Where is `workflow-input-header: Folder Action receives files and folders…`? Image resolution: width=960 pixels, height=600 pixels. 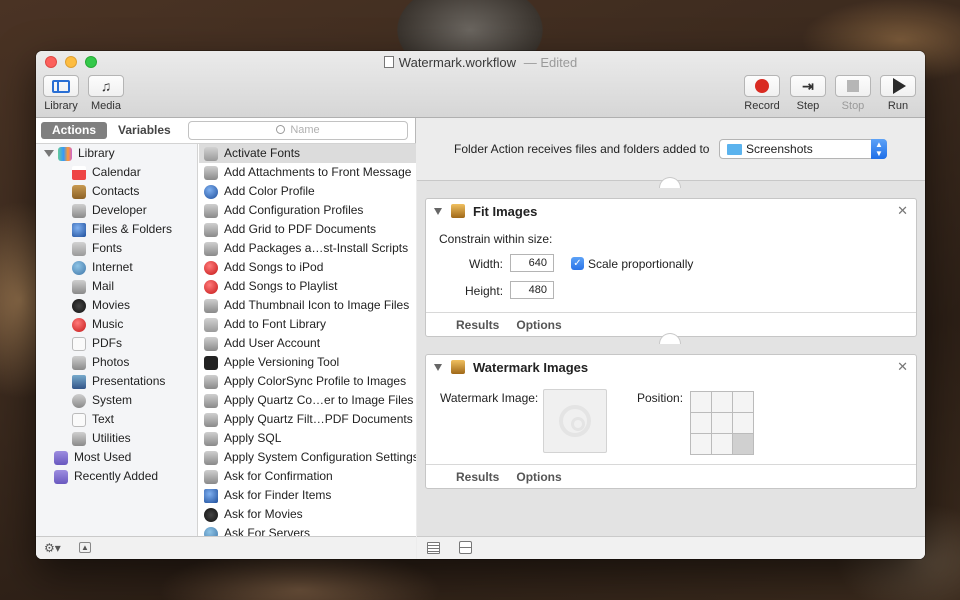 workflow-input-header: Folder Action receives files and folders… is located at coordinates (671, 149).